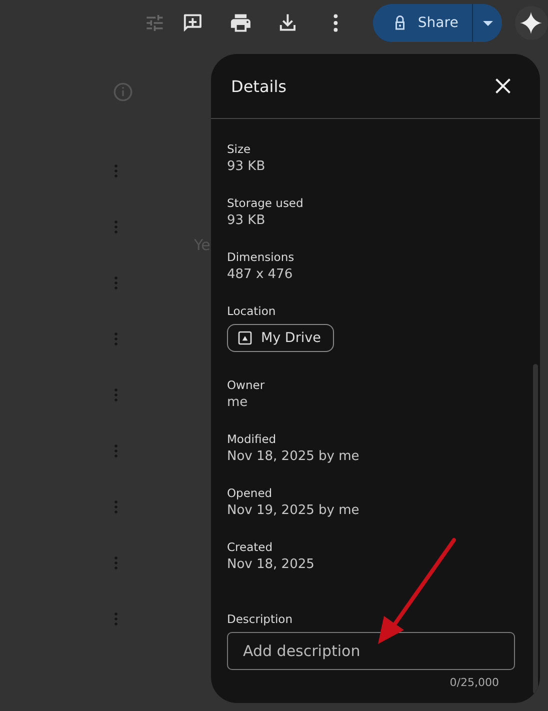 Image resolution: width=548 pixels, height=711 pixels. What do you see at coordinates (265, 203) in the screenshot?
I see `field-label: Storage used` at bounding box center [265, 203].